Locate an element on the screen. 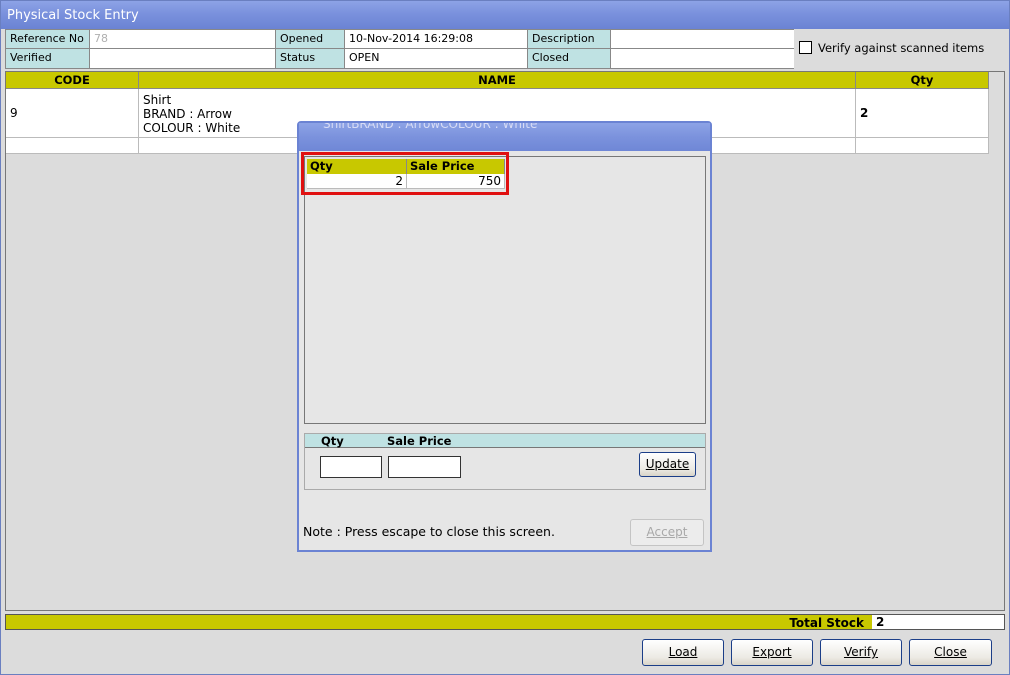 Image resolution: width=1010 pixels, height=675 pixels. verify-scanned-checkbox is located at coordinates (805, 47).